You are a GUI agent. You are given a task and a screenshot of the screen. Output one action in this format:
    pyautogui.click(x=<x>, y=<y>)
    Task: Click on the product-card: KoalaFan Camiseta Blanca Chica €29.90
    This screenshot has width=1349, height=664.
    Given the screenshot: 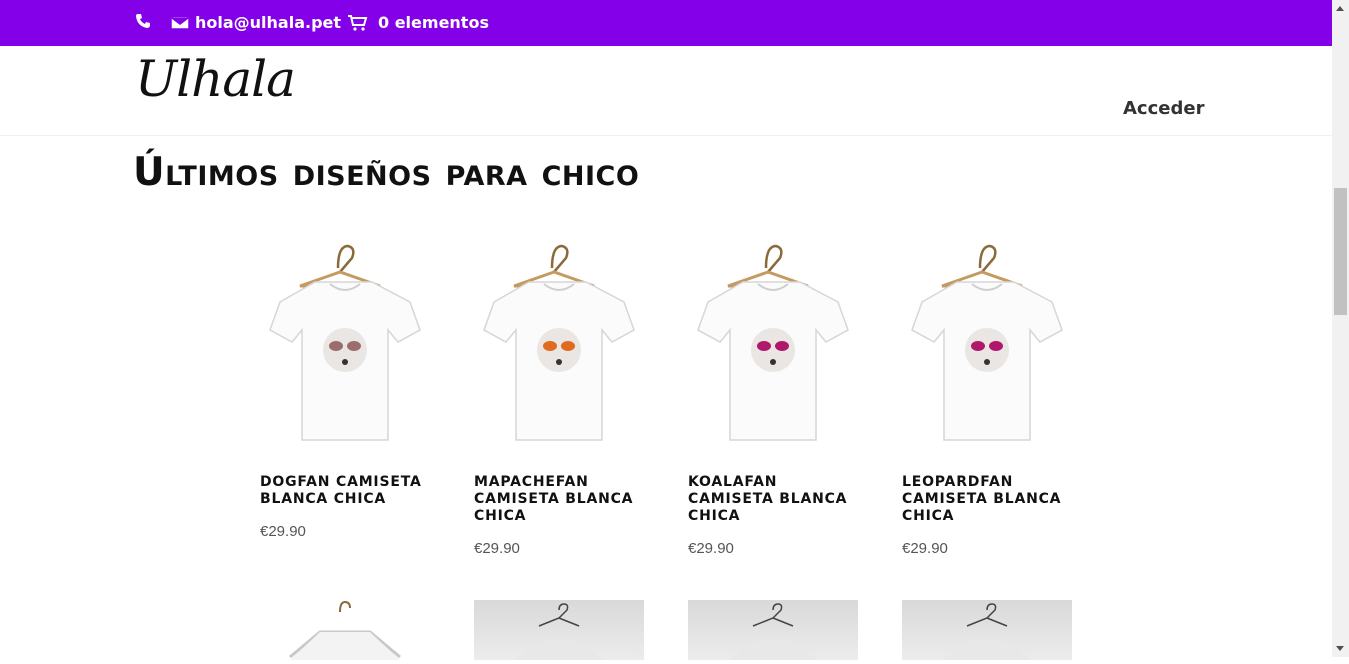 What is the action you would take?
    pyautogui.click(x=773, y=398)
    